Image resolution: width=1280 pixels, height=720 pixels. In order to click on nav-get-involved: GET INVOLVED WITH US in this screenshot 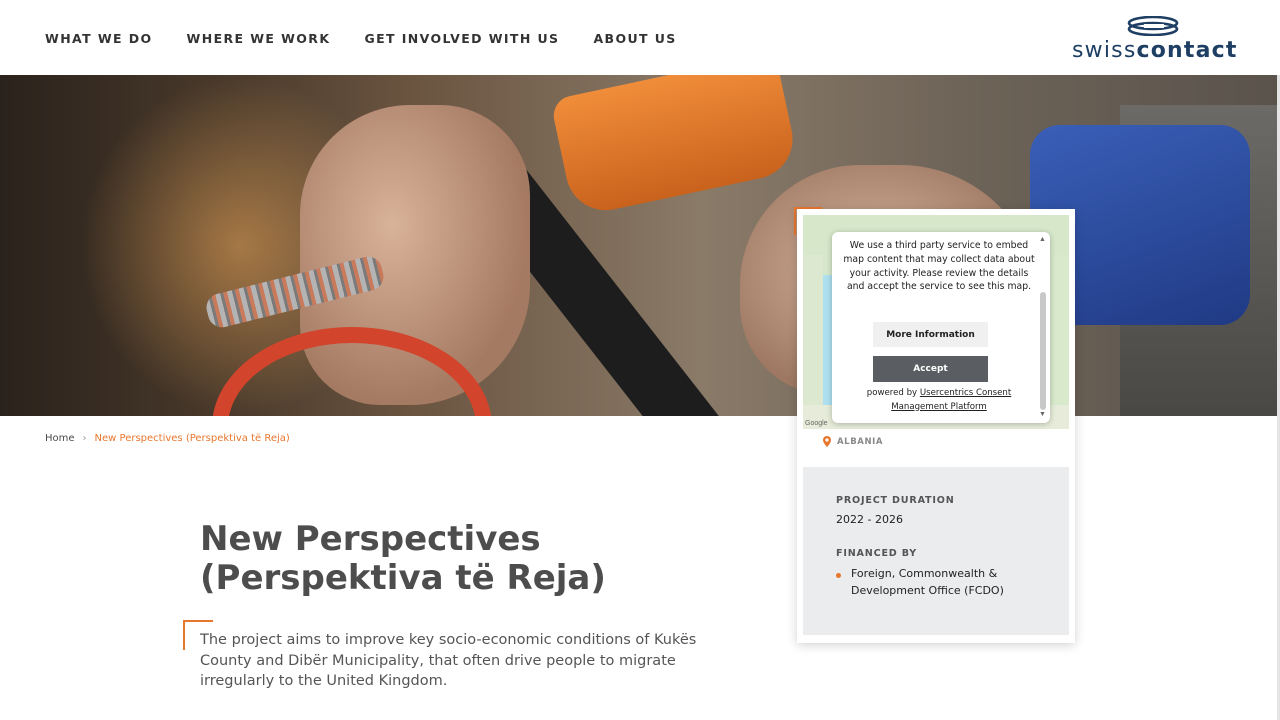, I will do `click(461, 38)`.